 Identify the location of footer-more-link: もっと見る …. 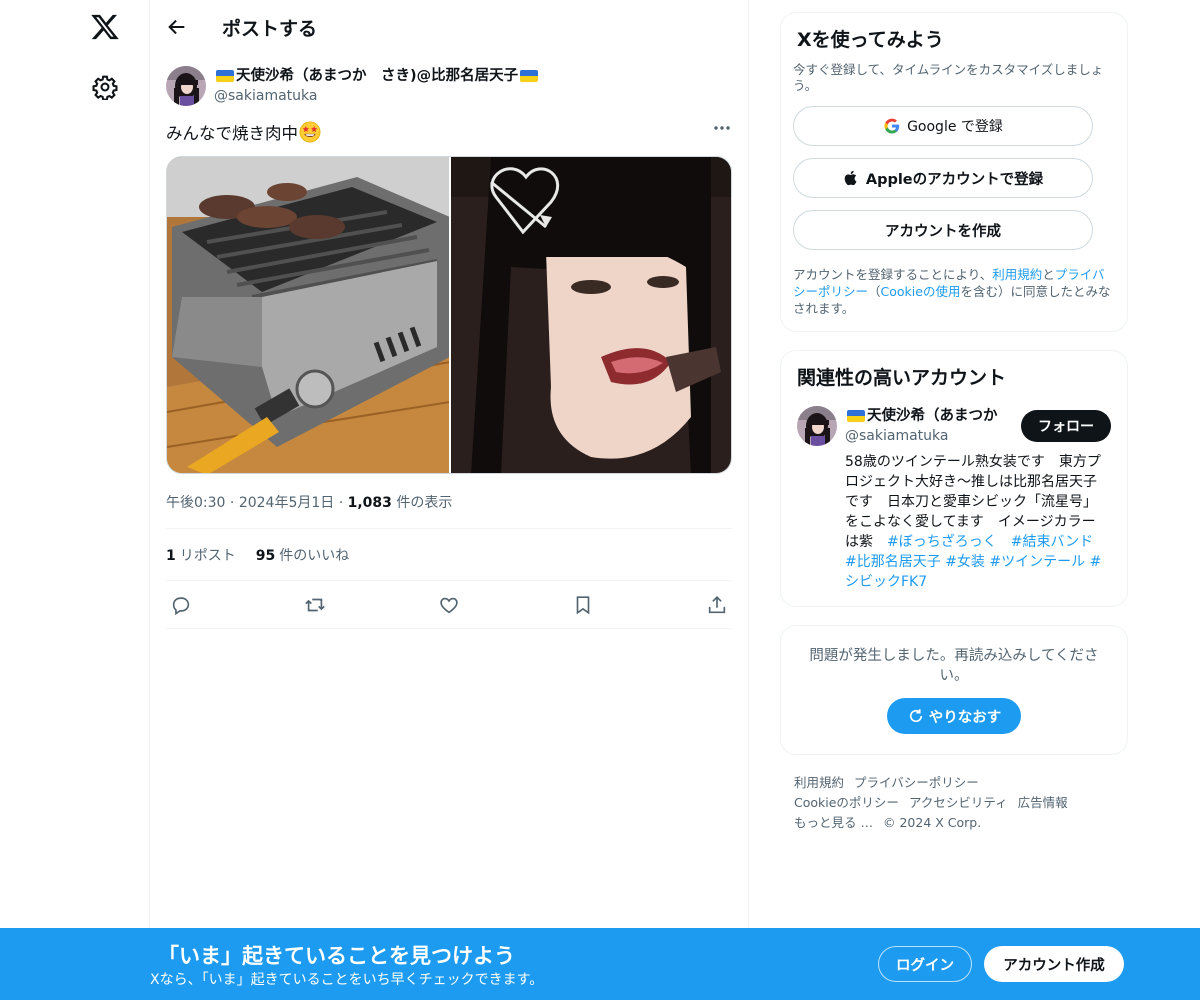
(833, 822).